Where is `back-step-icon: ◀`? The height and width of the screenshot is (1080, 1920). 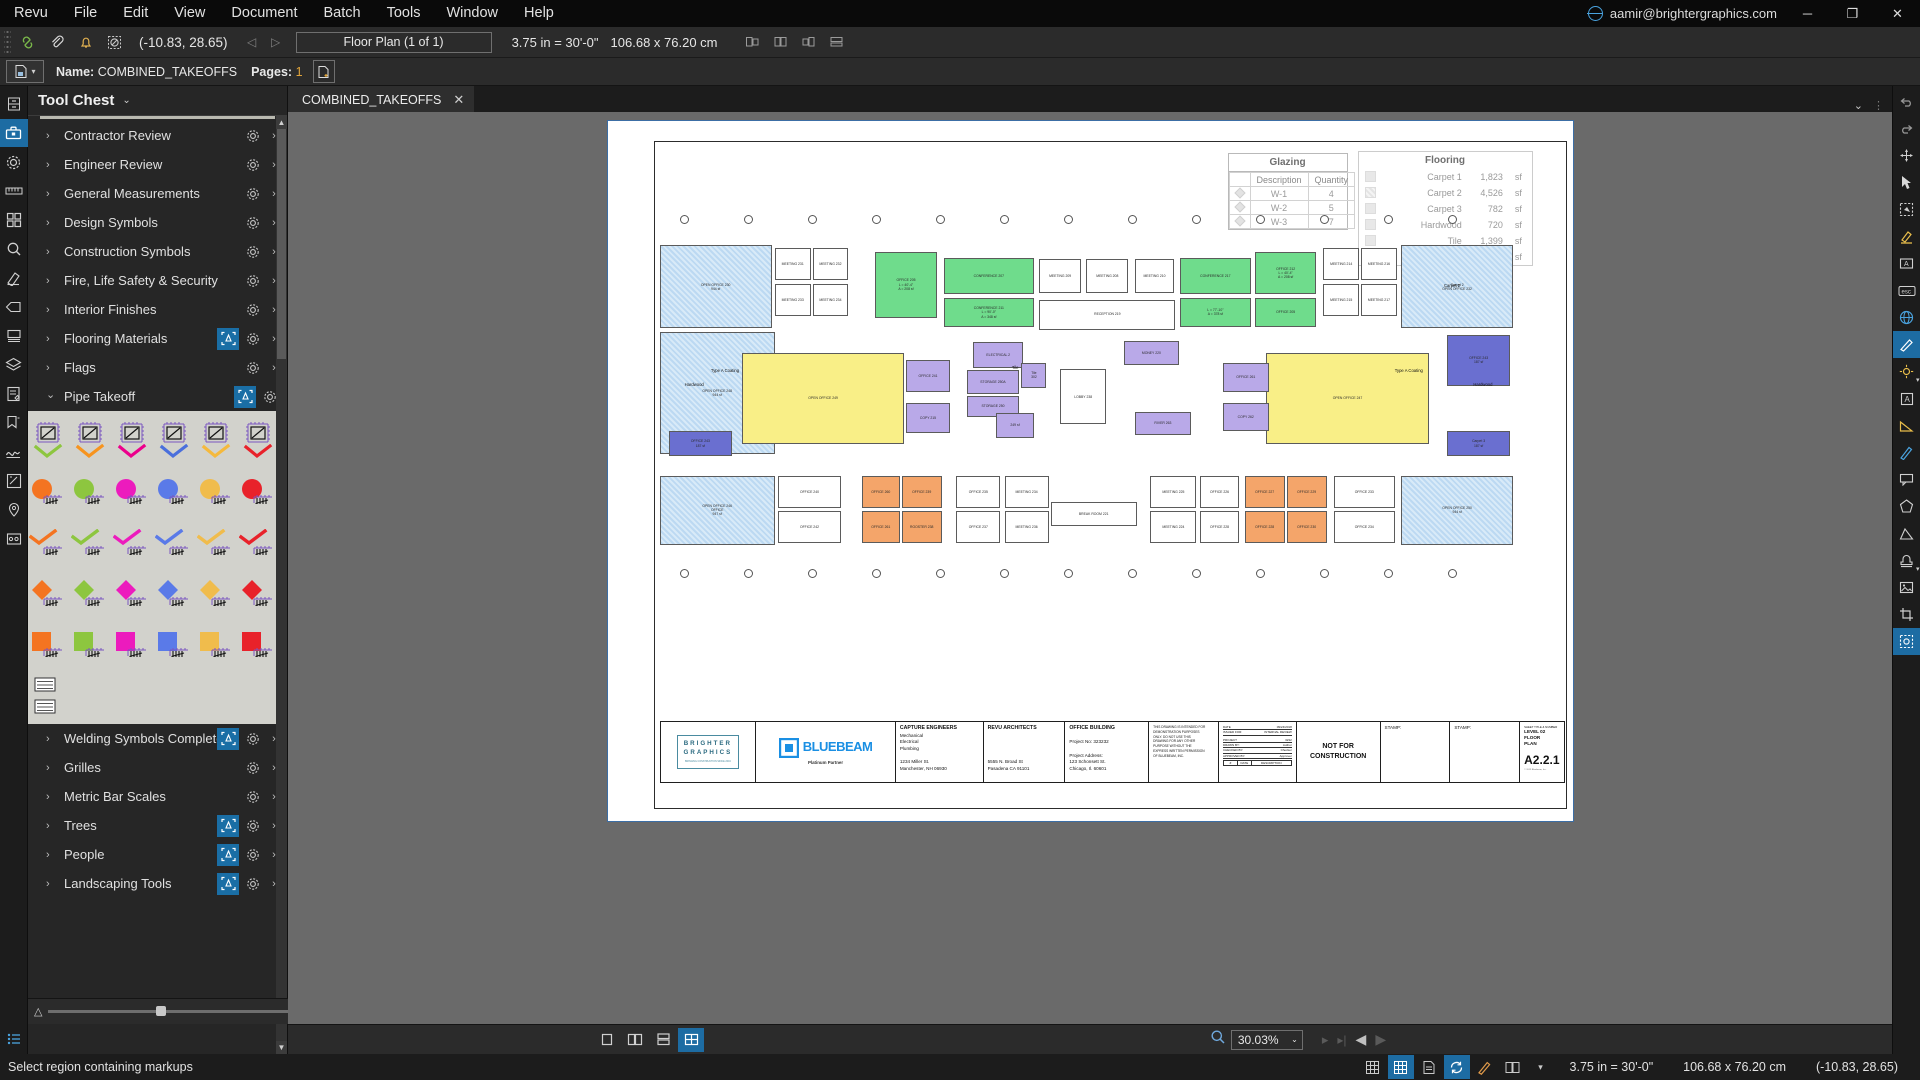
back-step-icon: ◀ is located at coordinates (1361, 1039).